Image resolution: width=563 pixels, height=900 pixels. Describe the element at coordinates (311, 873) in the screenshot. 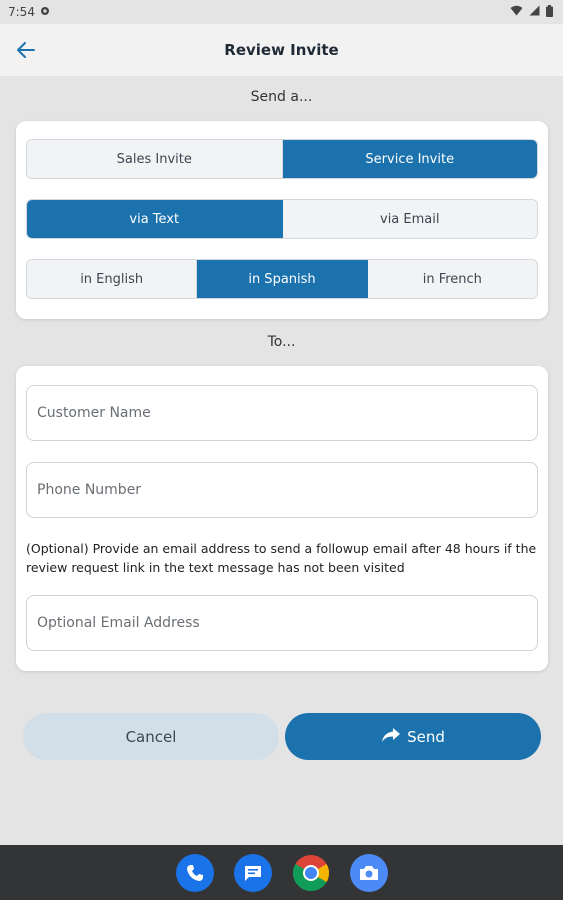

I see `chrome-icon` at that location.